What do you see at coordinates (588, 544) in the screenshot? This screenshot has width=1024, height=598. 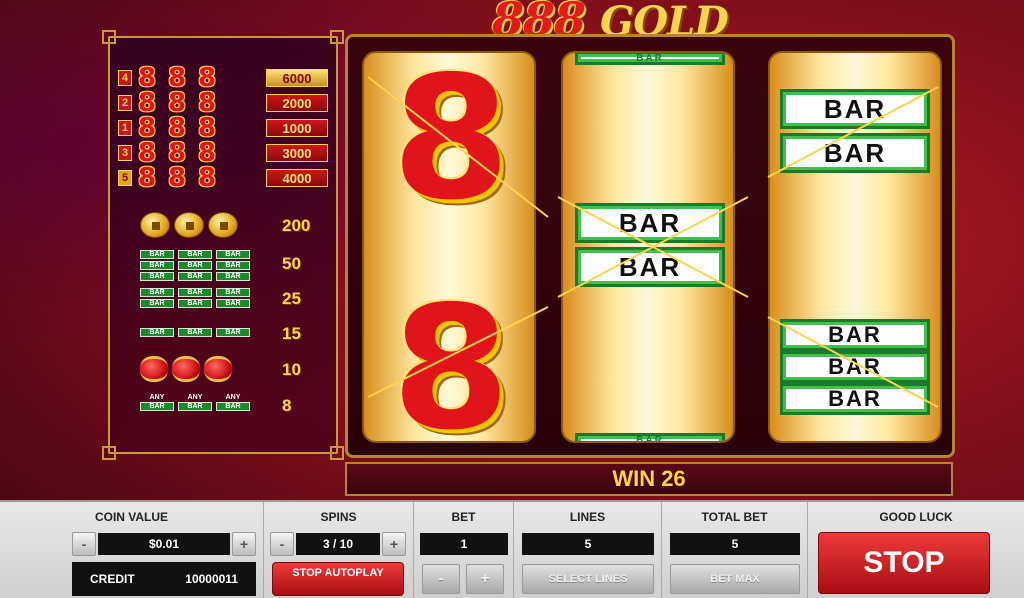 I see `lines-field: 5` at bounding box center [588, 544].